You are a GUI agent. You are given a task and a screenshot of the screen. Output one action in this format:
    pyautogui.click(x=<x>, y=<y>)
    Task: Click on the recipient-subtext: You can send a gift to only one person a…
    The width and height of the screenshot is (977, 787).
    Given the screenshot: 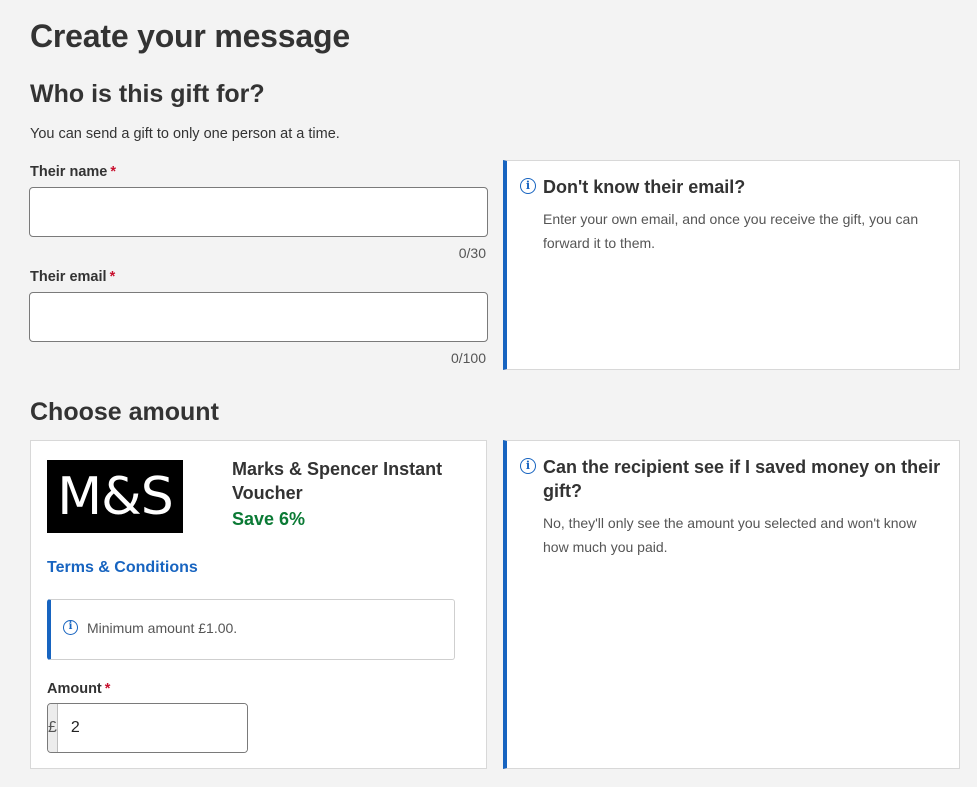 What is the action you would take?
    pyautogui.click(x=185, y=134)
    